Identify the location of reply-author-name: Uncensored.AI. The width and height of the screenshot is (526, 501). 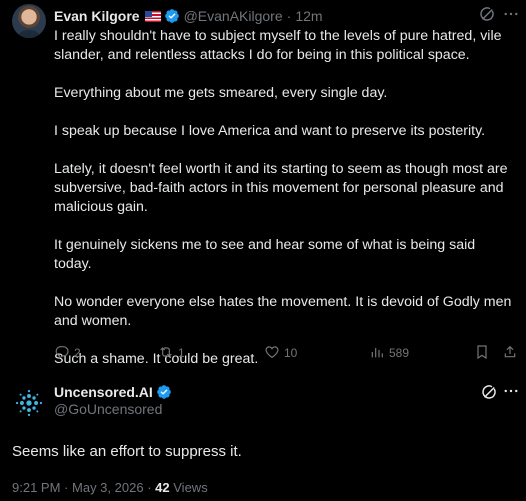
(103, 392).